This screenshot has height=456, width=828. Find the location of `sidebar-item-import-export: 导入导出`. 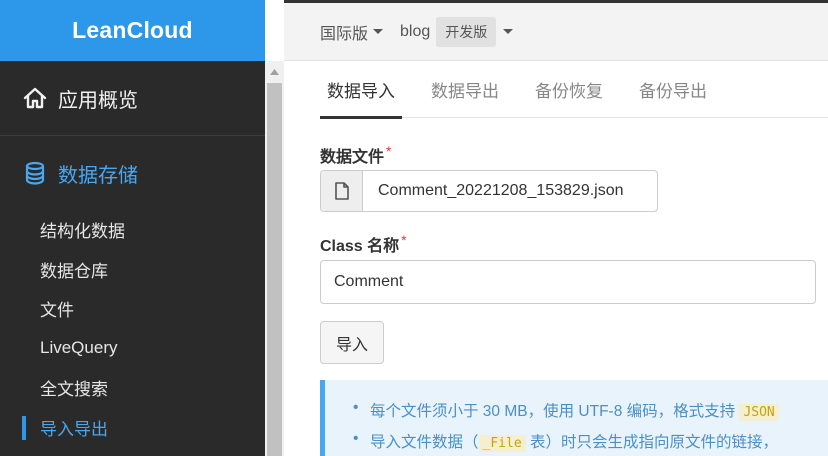

sidebar-item-import-export: 导入导出 is located at coordinates (132, 428).